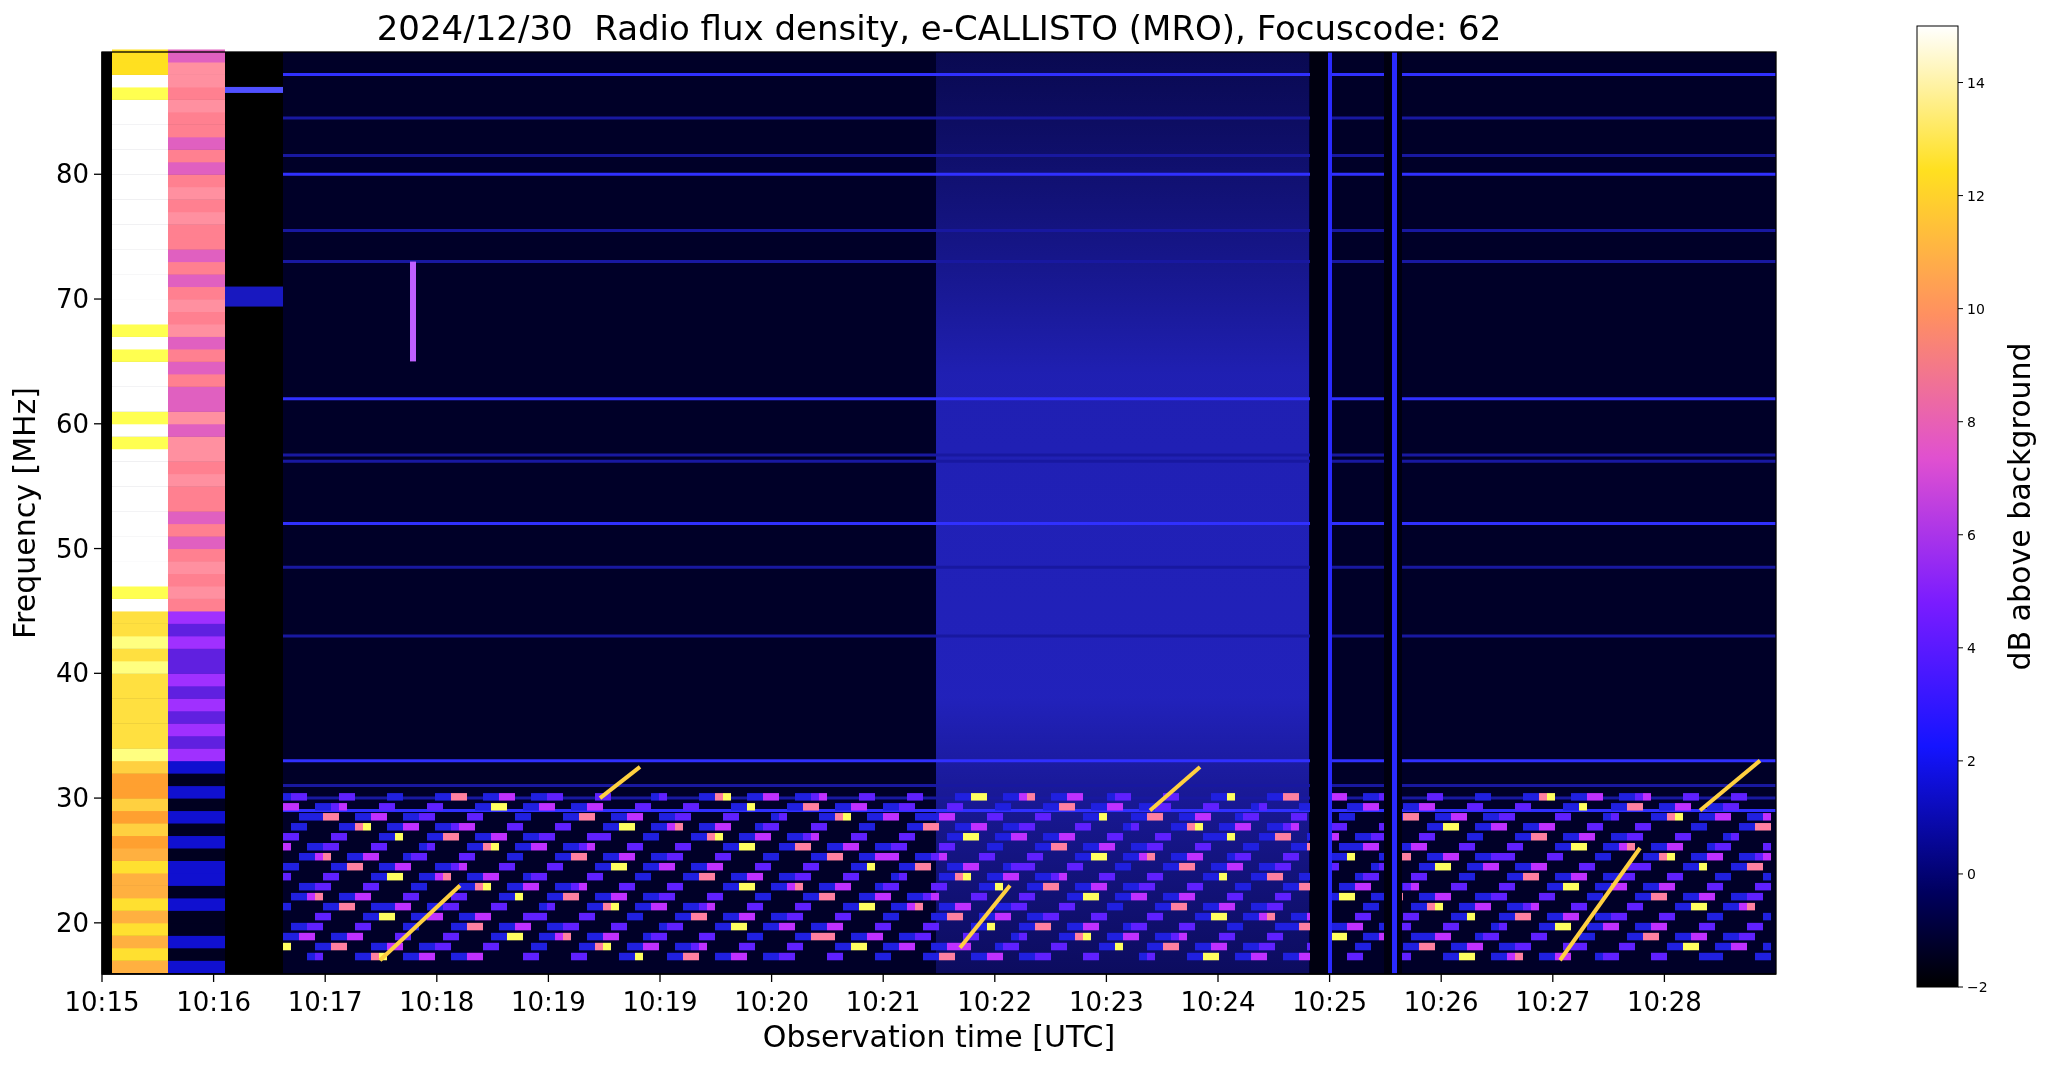  I want to click on colorbar-tick-label: 12, so click(1976, 195).